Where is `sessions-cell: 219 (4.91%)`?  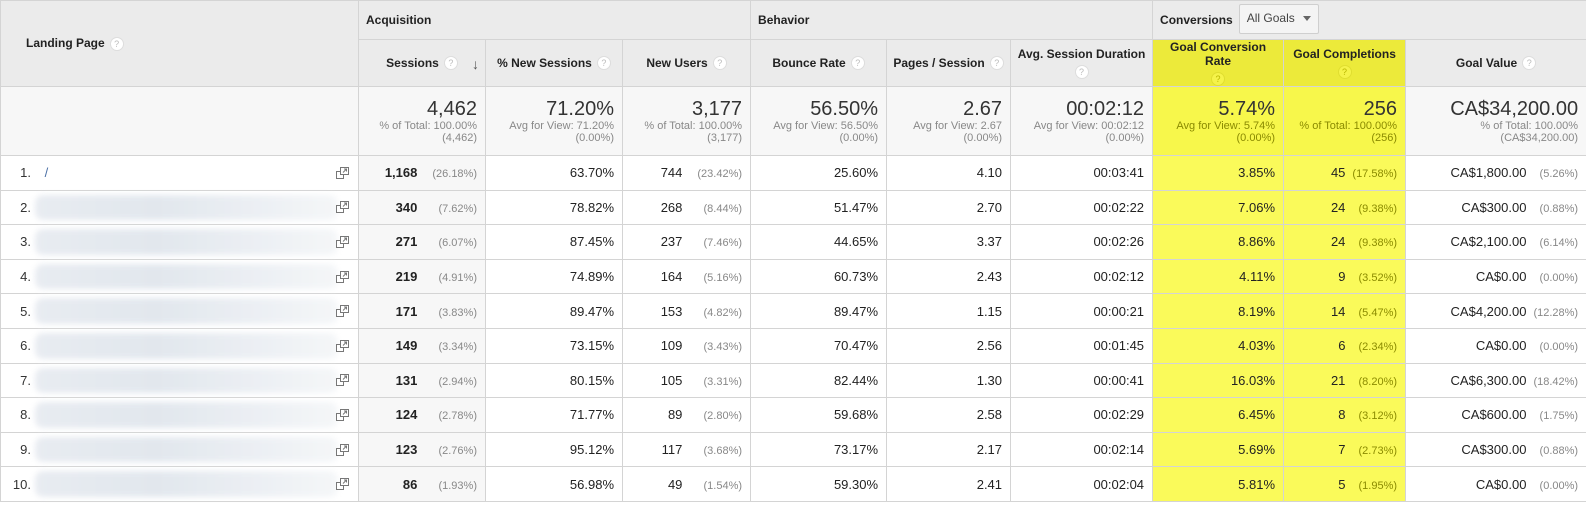
sessions-cell: 219 (4.91%) is located at coordinates (422, 276).